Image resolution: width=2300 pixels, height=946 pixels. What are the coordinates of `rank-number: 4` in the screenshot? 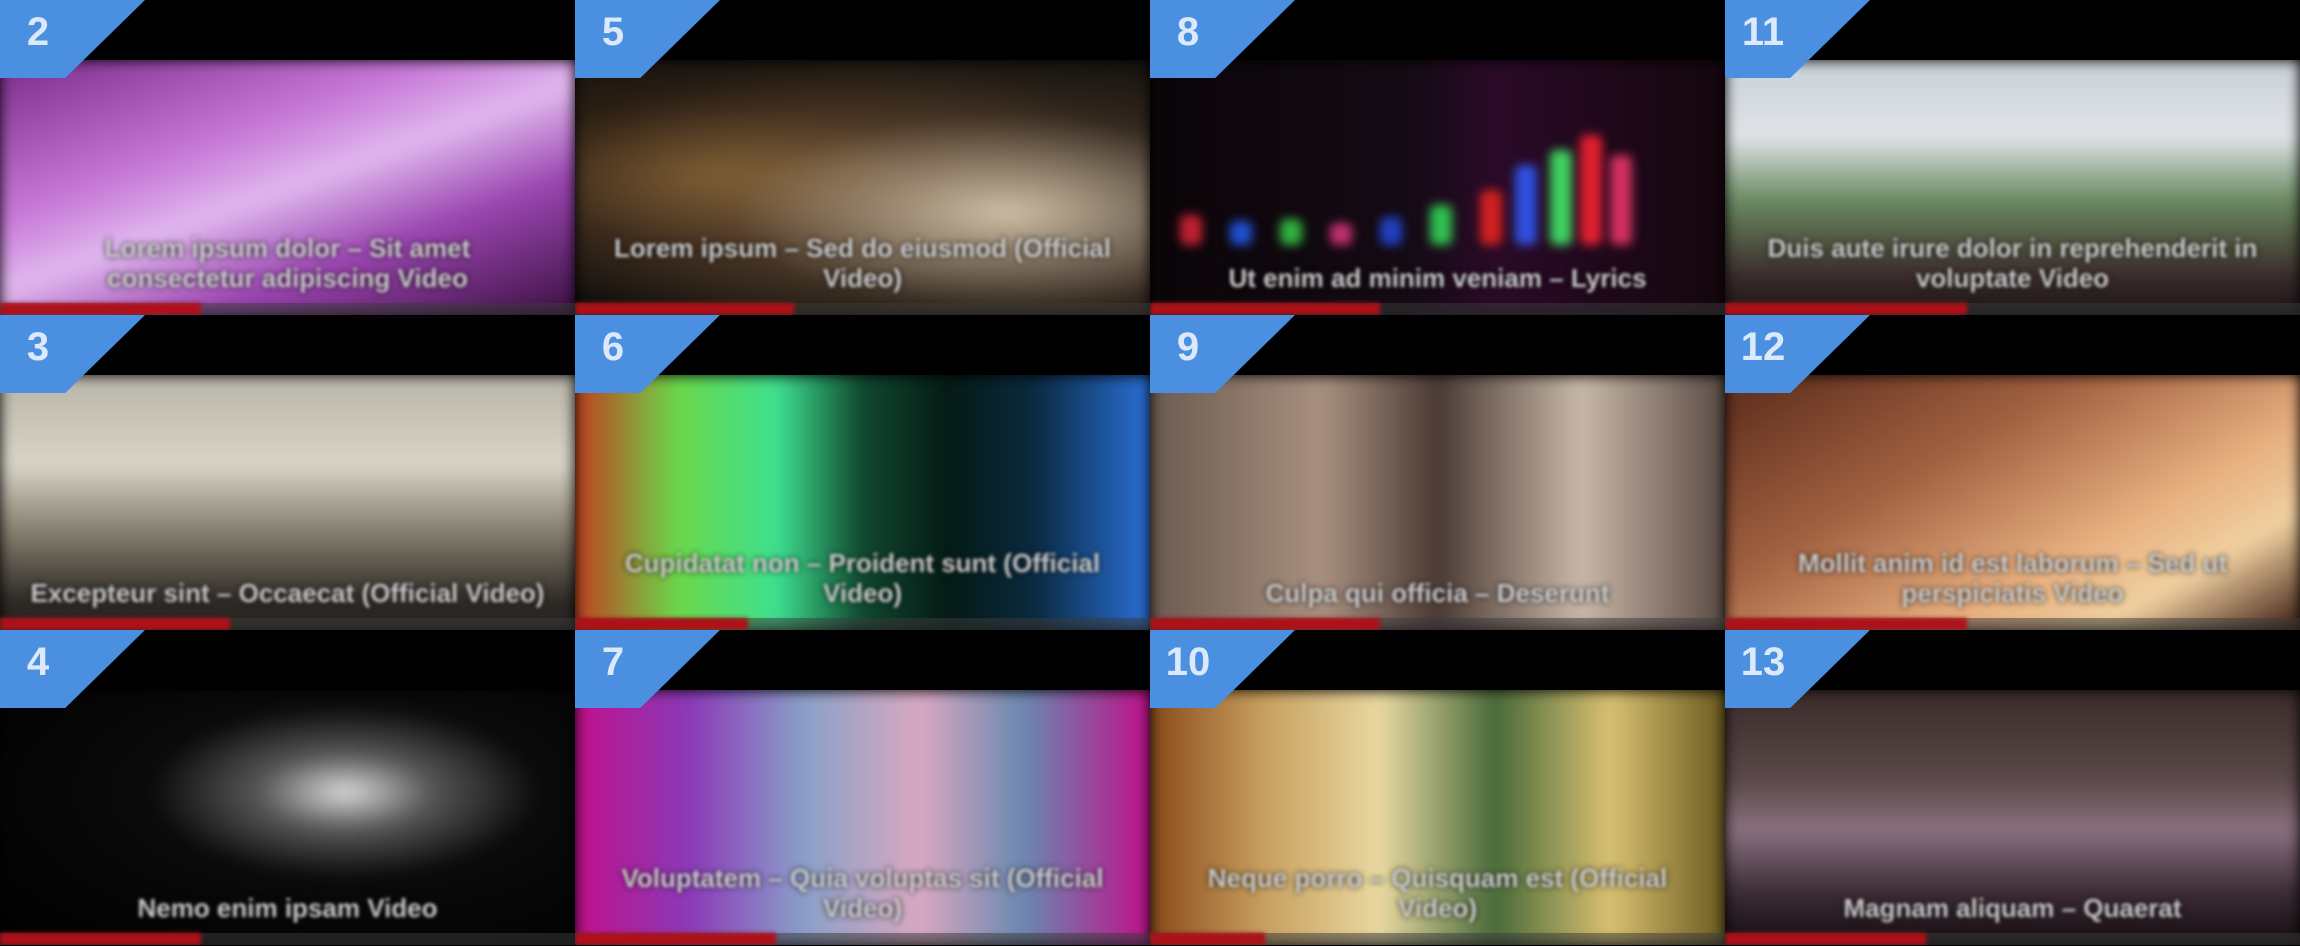 It's located at (38, 662).